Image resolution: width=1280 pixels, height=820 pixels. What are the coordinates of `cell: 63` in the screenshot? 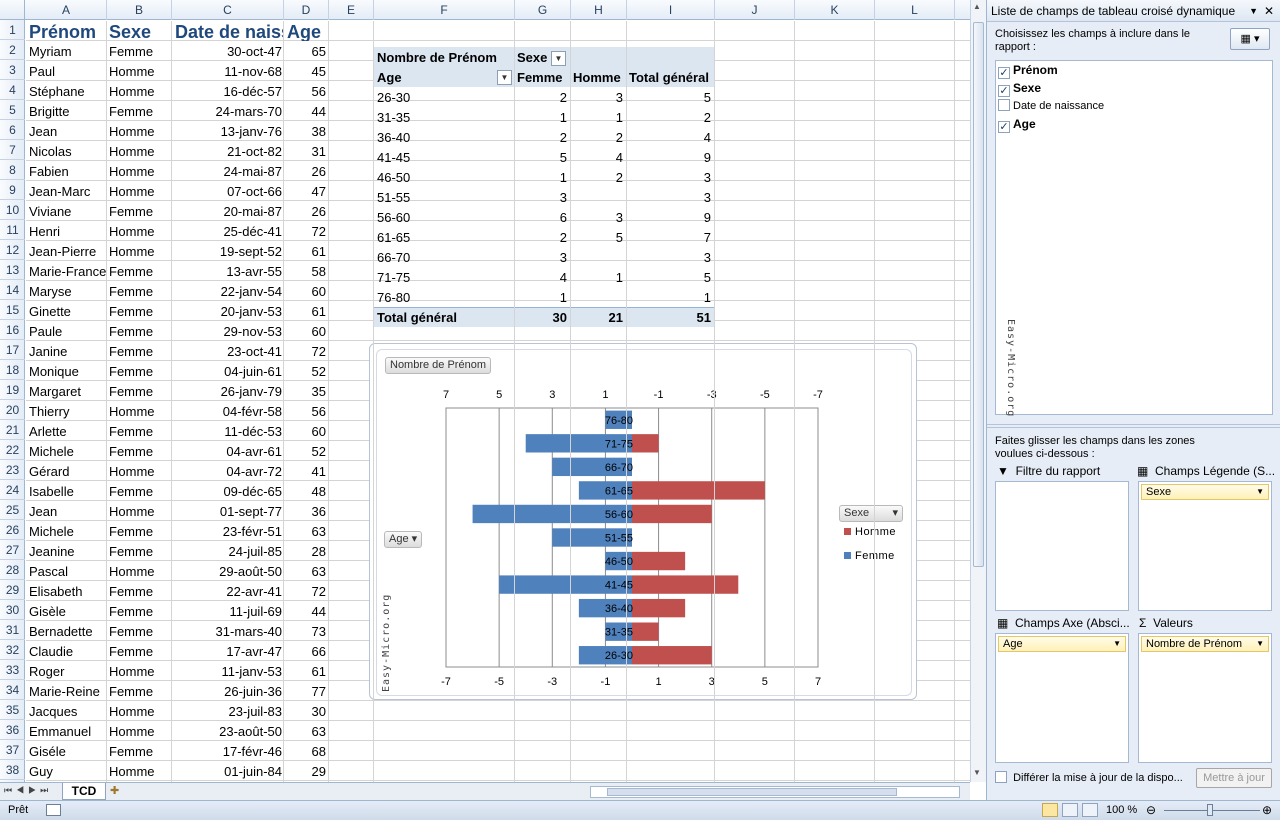 It's located at (306, 731).